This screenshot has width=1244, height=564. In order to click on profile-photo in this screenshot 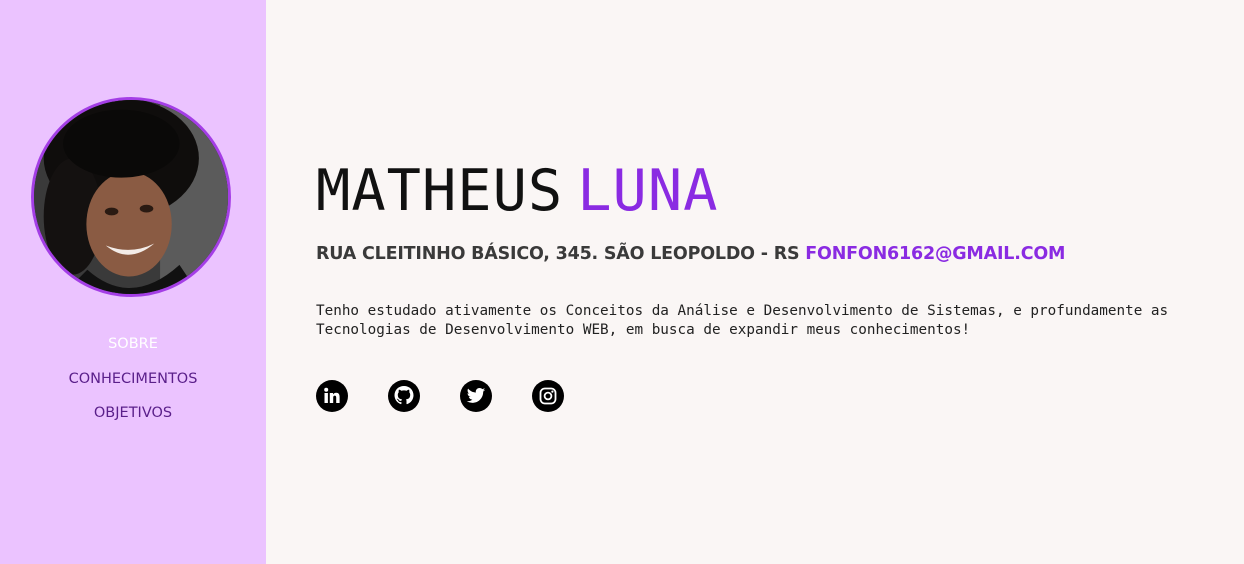, I will do `click(131, 197)`.